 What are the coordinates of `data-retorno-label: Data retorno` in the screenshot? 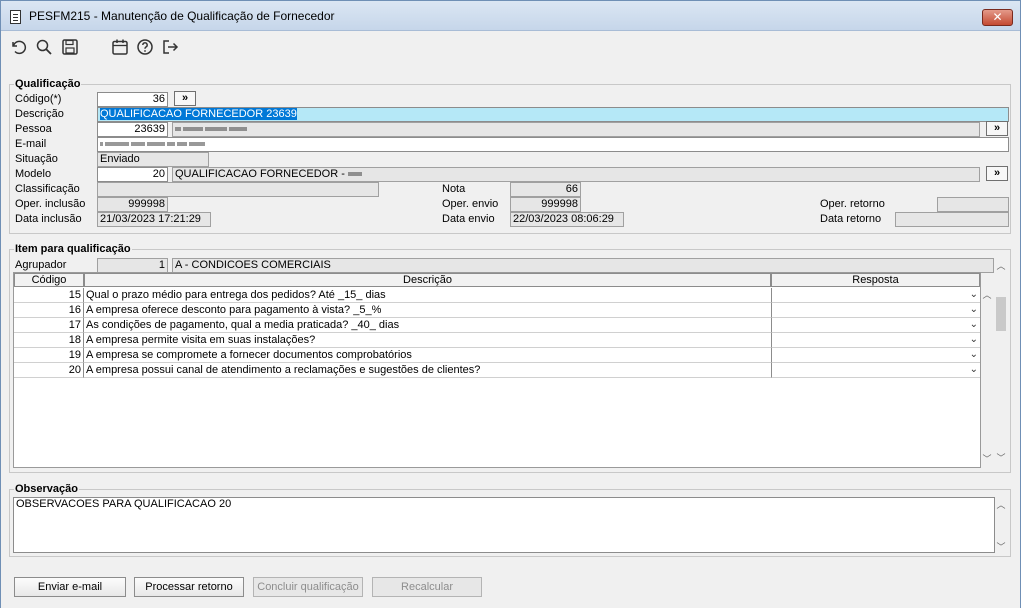 It's located at (851, 219).